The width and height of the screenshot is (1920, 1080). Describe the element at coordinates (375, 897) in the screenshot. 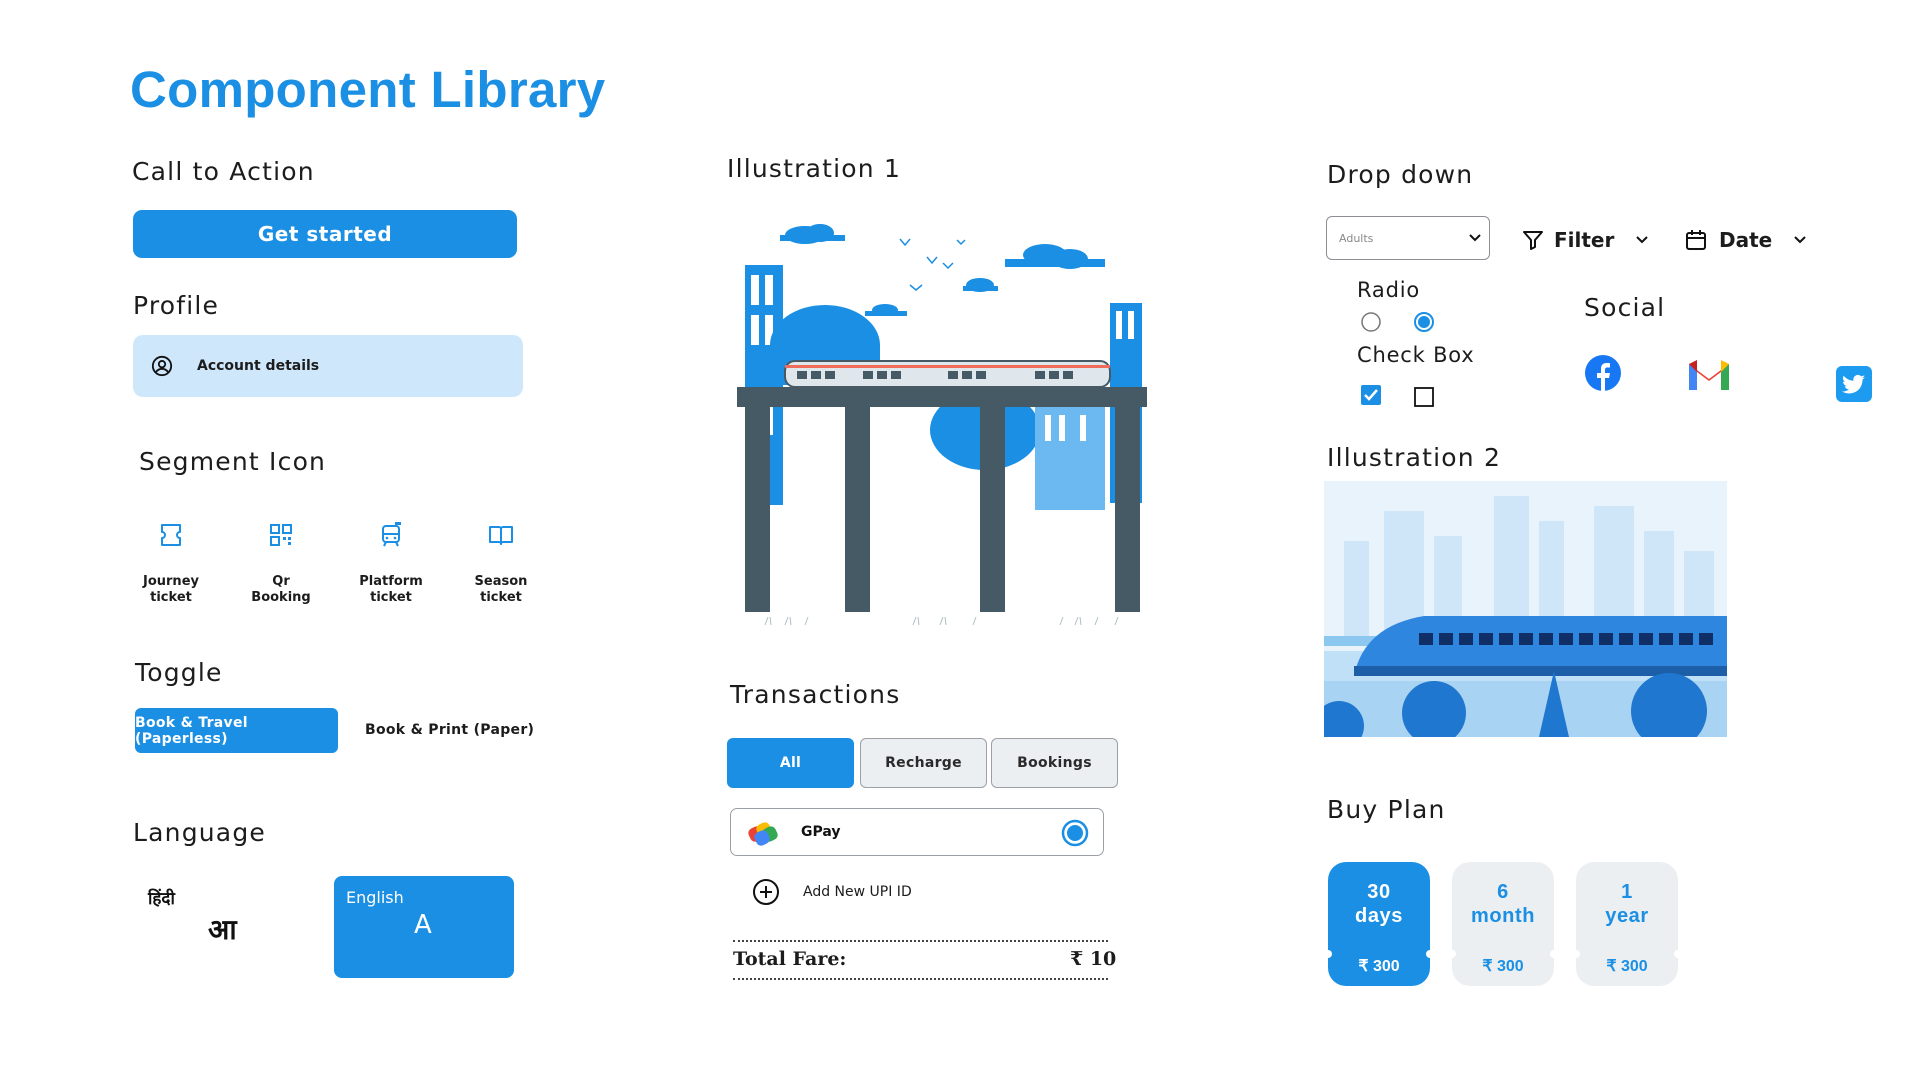

I see `english-label: English` at that location.